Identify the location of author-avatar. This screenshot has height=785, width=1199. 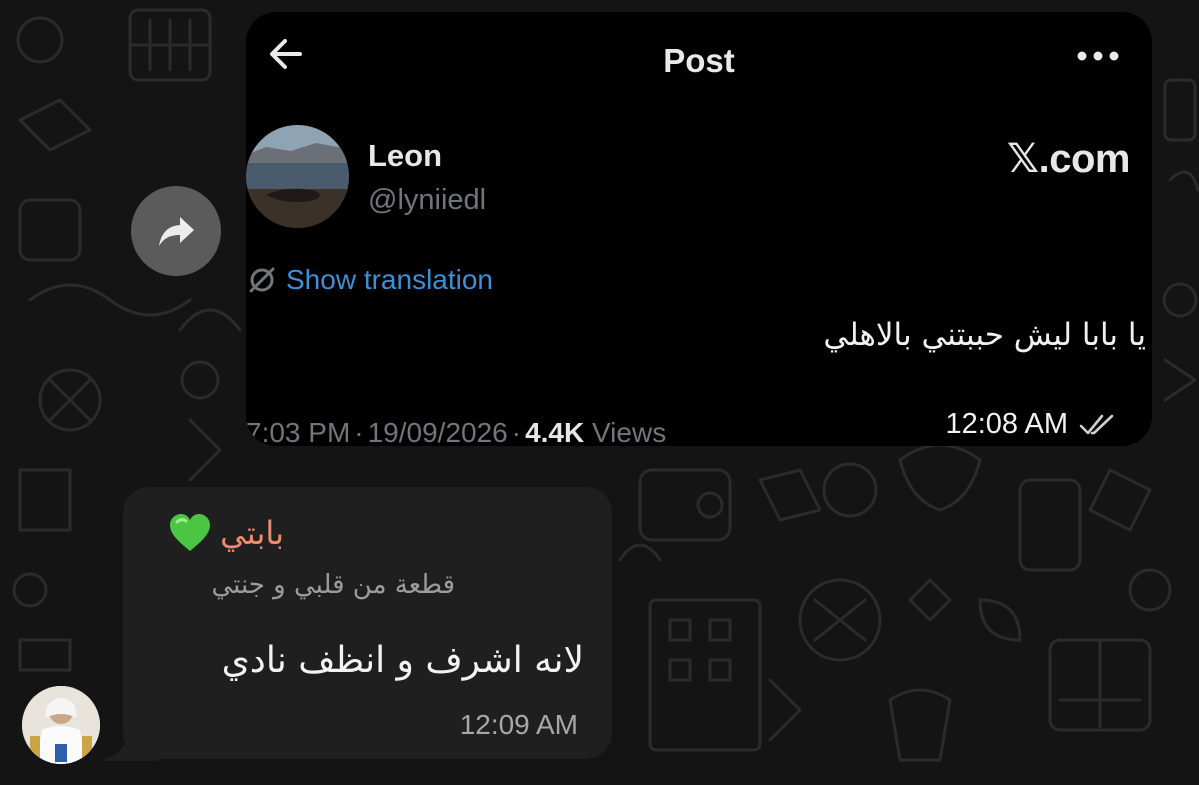
(297, 176).